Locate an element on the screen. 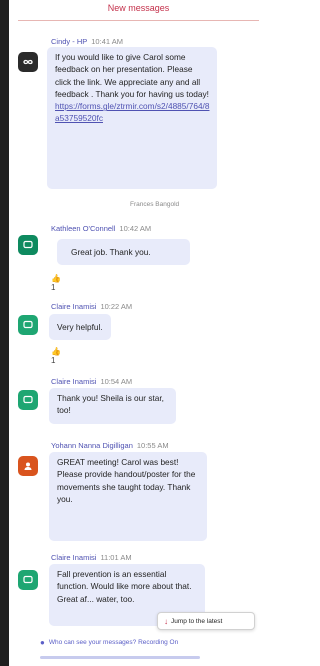  sender-line: Yohann Nanna Digilligan 10:55 AM is located at coordinates (110, 445).